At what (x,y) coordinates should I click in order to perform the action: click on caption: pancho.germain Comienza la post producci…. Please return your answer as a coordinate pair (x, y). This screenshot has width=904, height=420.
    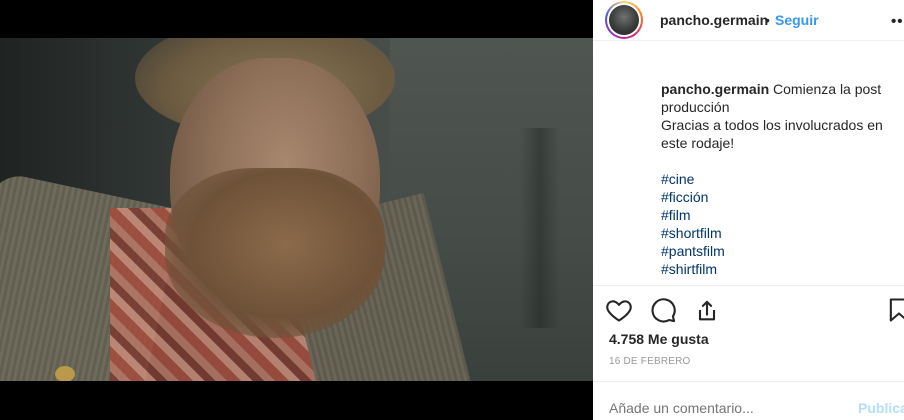
    Looking at the image, I should click on (779, 182).